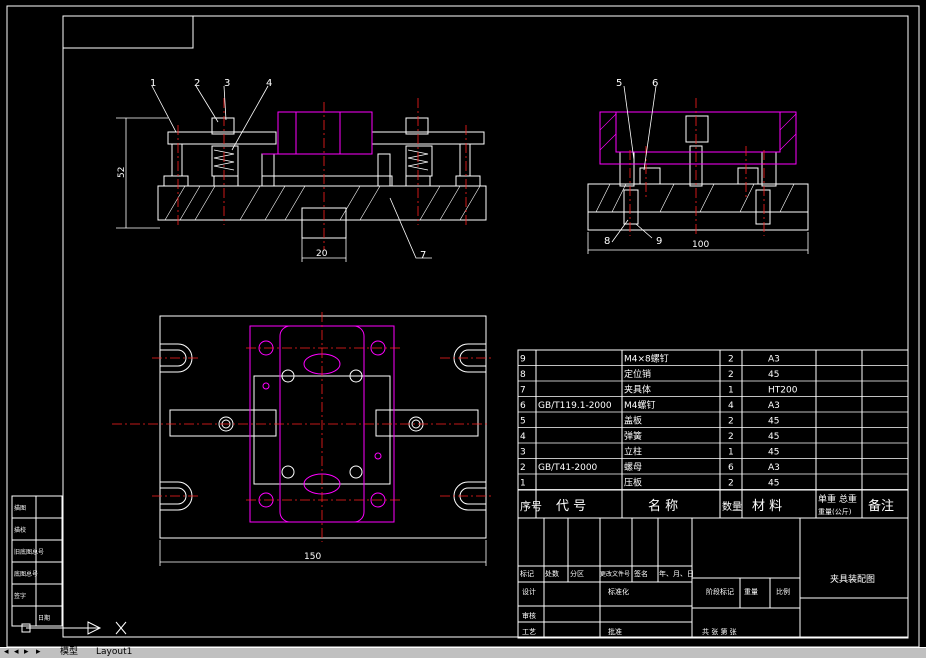 This screenshot has height=658, width=926. What do you see at coordinates (607, 241) in the screenshot?
I see `leader-8: 8` at bounding box center [607, 241].